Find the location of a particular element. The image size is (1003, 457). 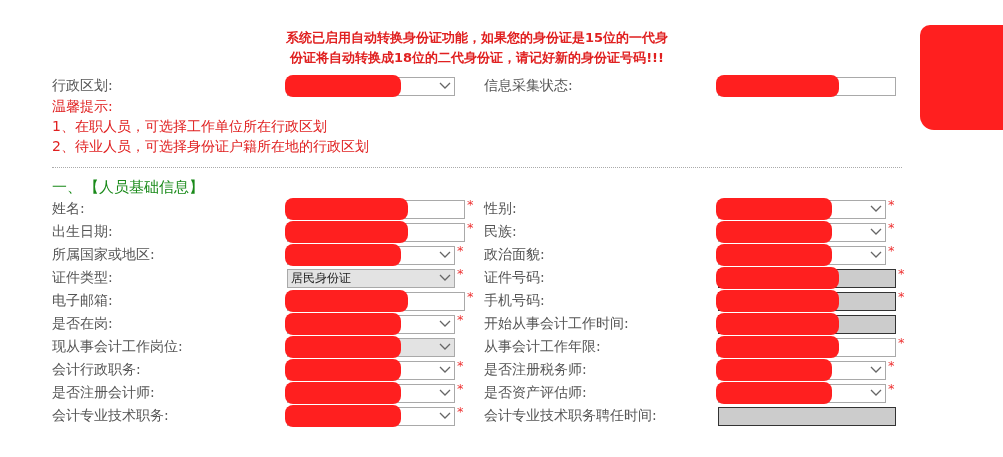

field-label: 是否注册税务师: is located at coordinates (536, 370).